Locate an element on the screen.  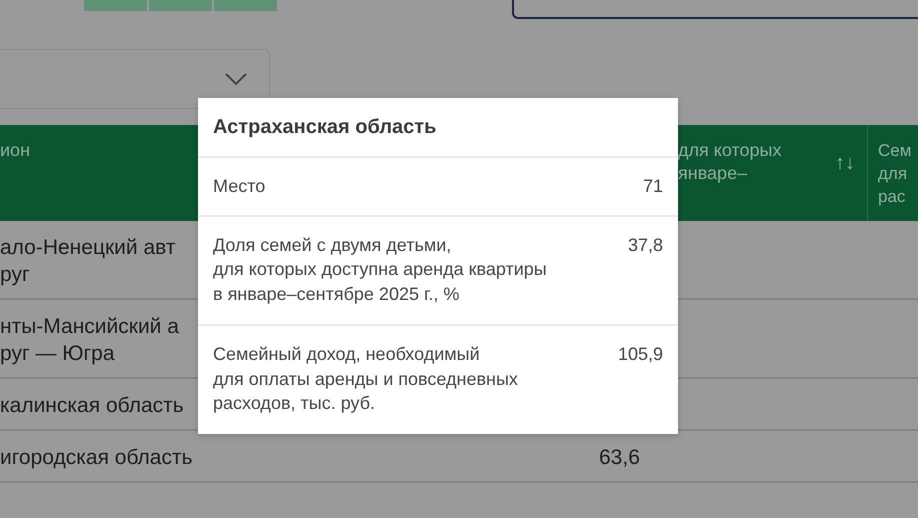
search-field is located at coordinates (715, 9).